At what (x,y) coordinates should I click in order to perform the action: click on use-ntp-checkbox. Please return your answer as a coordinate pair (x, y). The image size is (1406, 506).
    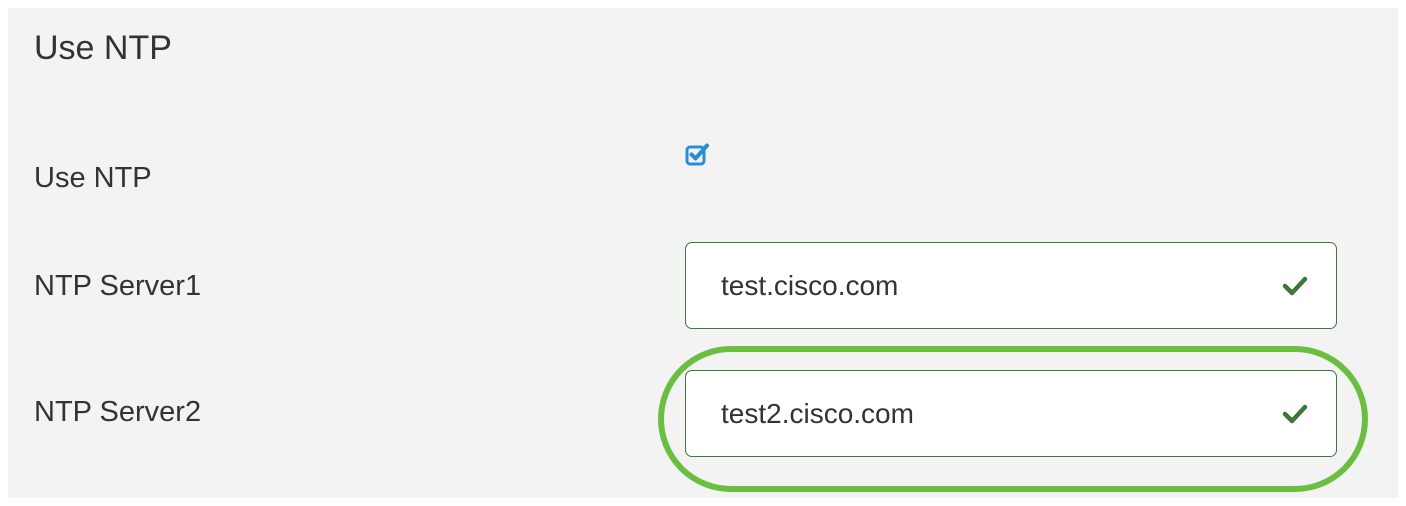
    Looking at the image, I should click on (697, 154).